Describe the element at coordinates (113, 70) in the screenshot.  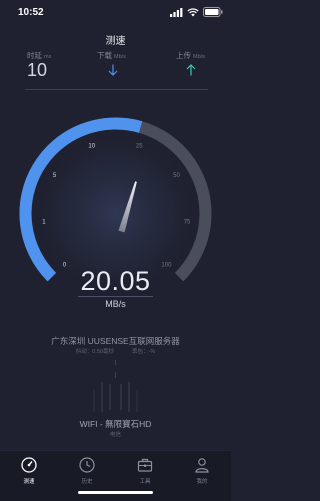
I see `download-arrow-icon` at that location.